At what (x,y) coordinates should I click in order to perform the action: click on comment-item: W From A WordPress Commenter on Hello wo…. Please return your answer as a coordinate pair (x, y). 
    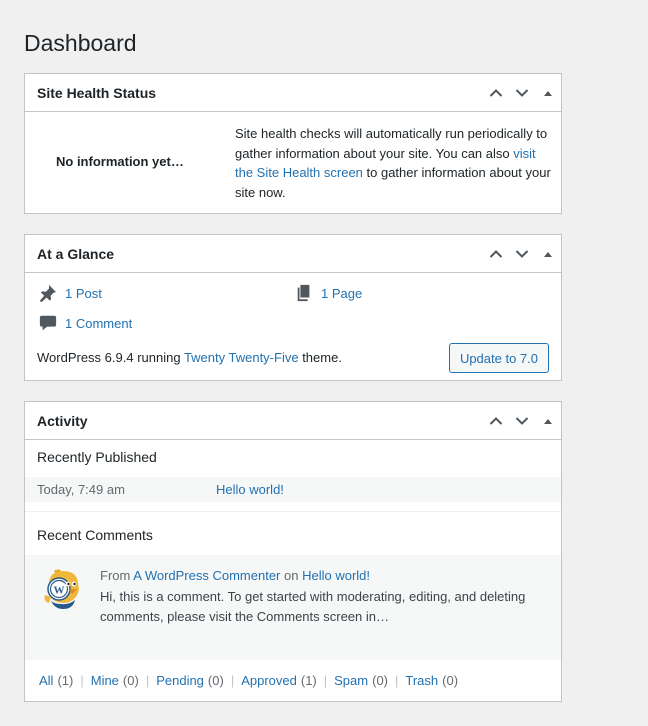
    Looking at the image, I should click on (293, 607).